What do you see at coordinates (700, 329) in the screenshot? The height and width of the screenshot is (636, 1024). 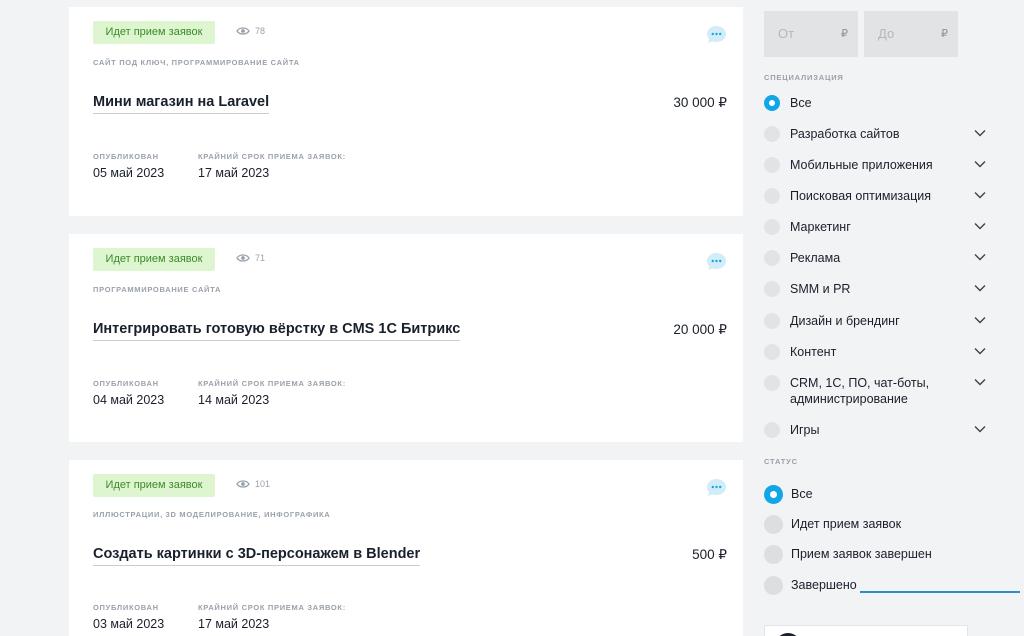 I see `order-price: 20 000 ₽` at bounding box center [700, 329].